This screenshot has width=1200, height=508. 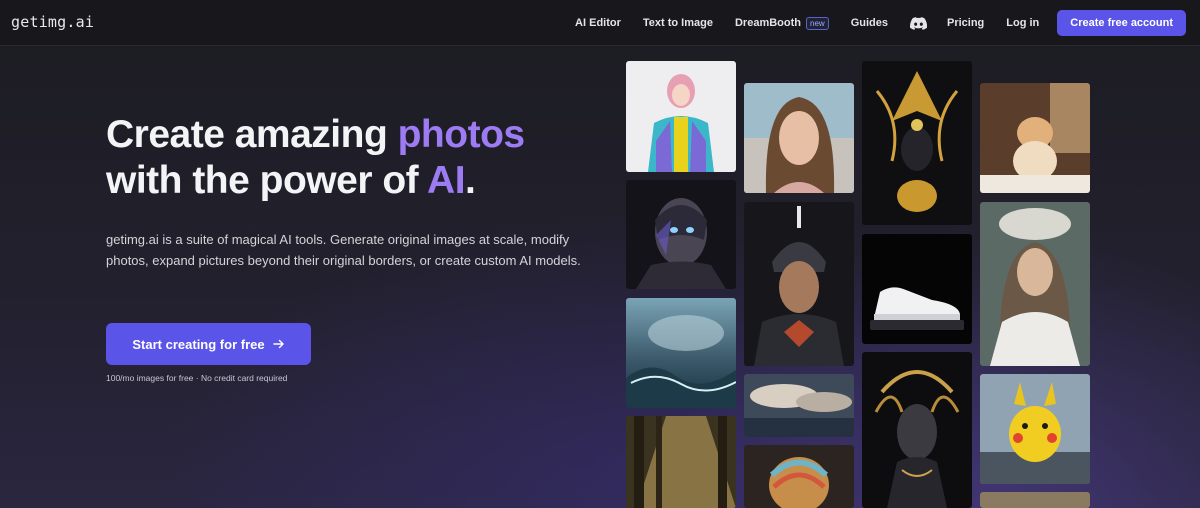 What do you see at coordinates (1035, 429) in the screenshot?
I see `image-pikachu-figure` at bounding box center [1035, 429].